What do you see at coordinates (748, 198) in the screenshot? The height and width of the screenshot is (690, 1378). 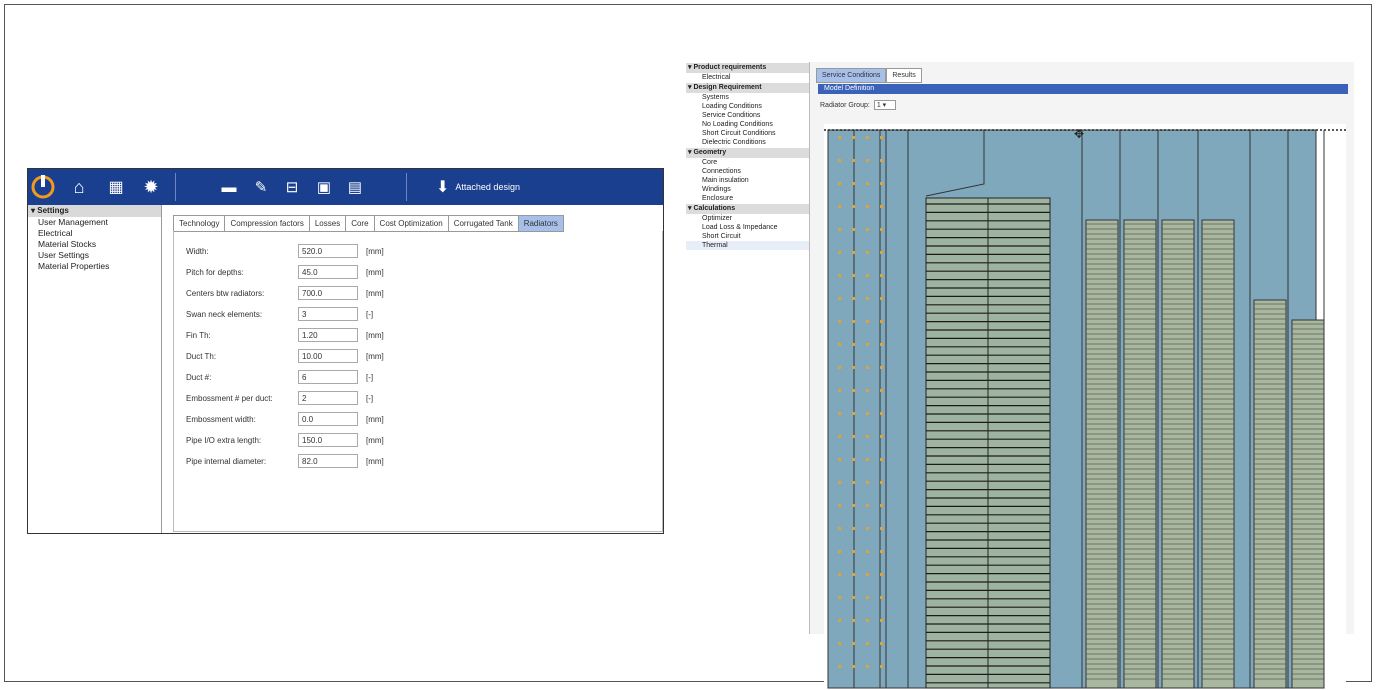 I see `tree-item: Enclosure` at bounding box center [748, 198].